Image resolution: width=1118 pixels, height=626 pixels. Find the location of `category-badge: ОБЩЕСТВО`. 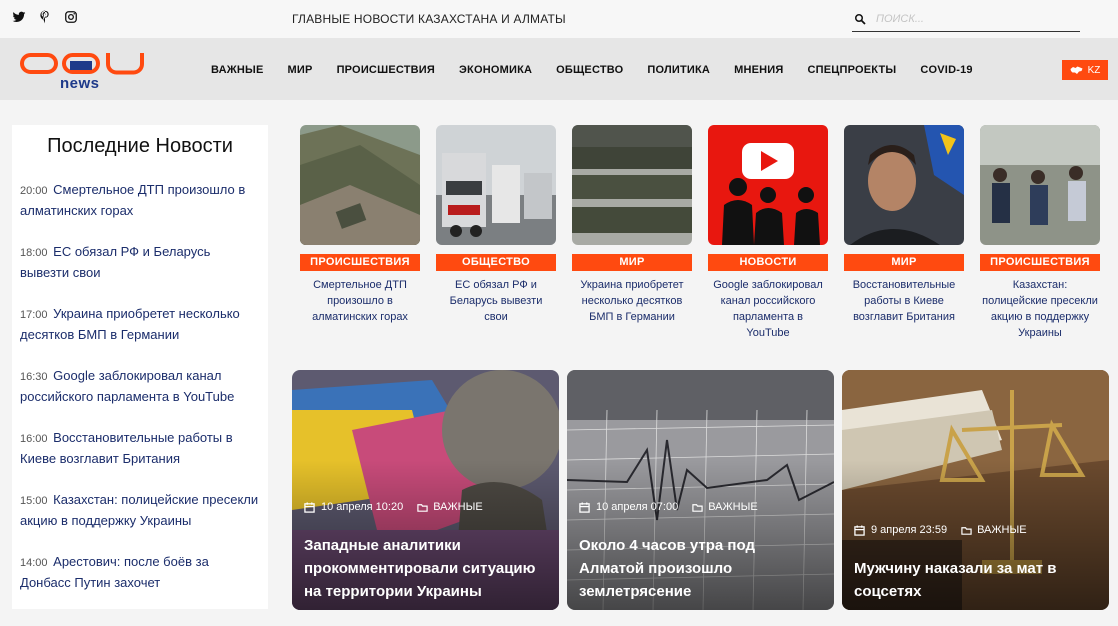

category-badge: ОБЩЕСТВО is located at coordinates (496, 262).